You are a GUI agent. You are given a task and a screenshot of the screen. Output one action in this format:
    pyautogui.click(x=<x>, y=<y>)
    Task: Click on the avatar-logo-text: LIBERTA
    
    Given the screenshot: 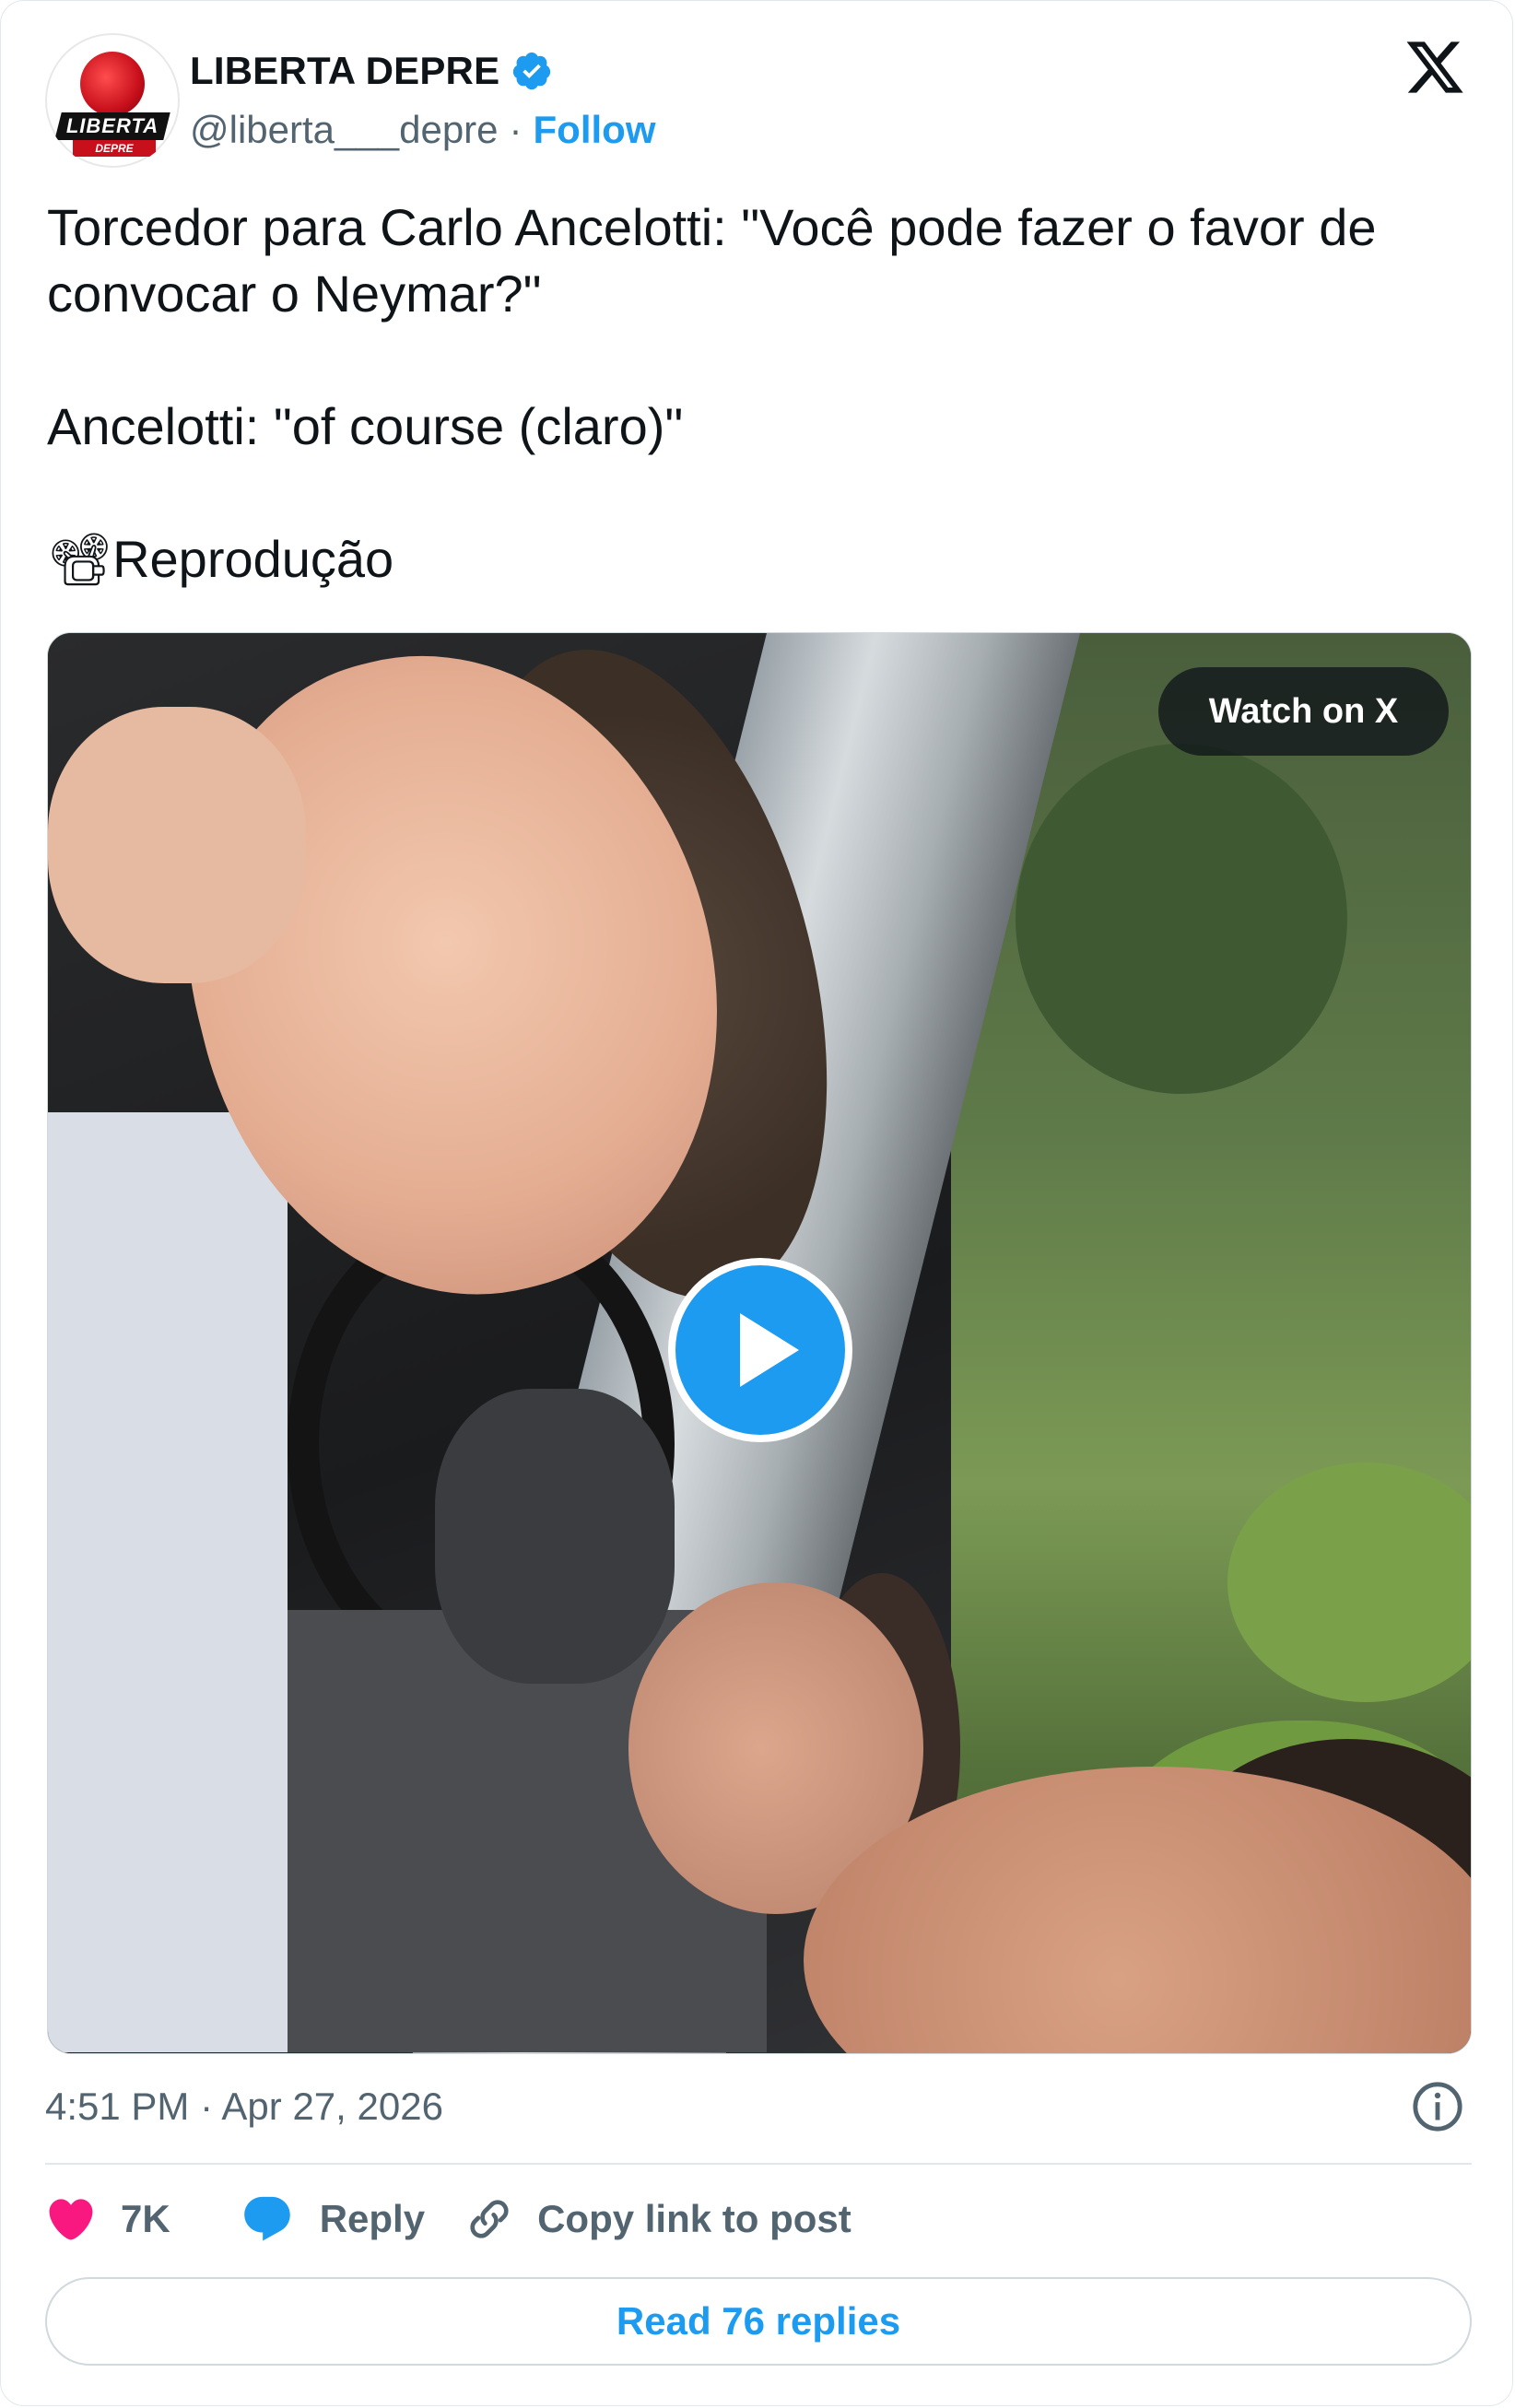 What is the action you would take?
    pyautogui.click(x=112, y=125)
    